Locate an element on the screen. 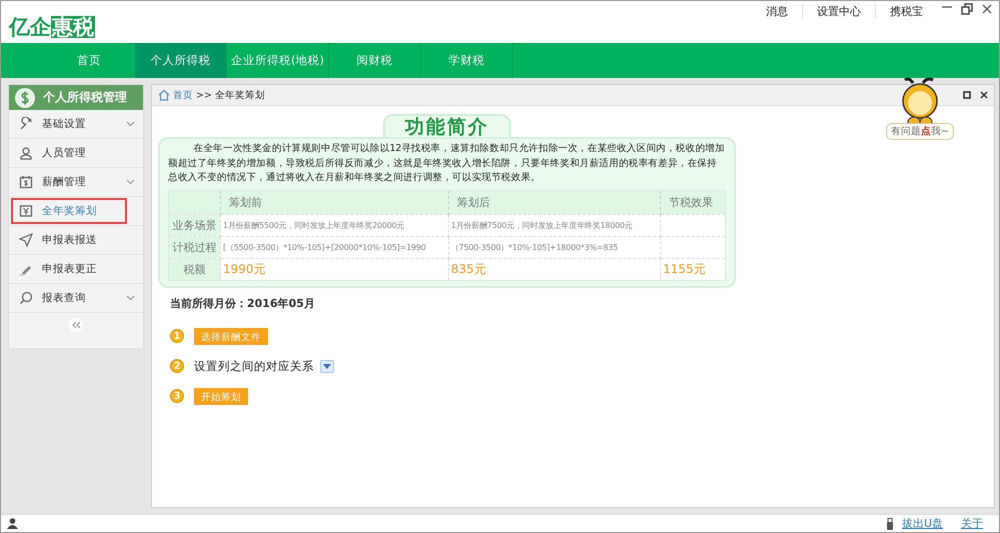  intro-paragraph: 在全年一次性奖金的计算规则中尽管可以除以12寻找税率，速算扣除数却只允许扣除一次，在某些收入区间内，税收的增加额超过了年终奖的增加额，导致税后所得反而减少，这就是年终奖收入增长陷阱，只要年终奖和月薪适用的税率有差异，在保持总收入不变的情况下，通过将收入在月薪和年终奖之间进行调整，可以实现节税效果。 is located at coordinates (447, 163).